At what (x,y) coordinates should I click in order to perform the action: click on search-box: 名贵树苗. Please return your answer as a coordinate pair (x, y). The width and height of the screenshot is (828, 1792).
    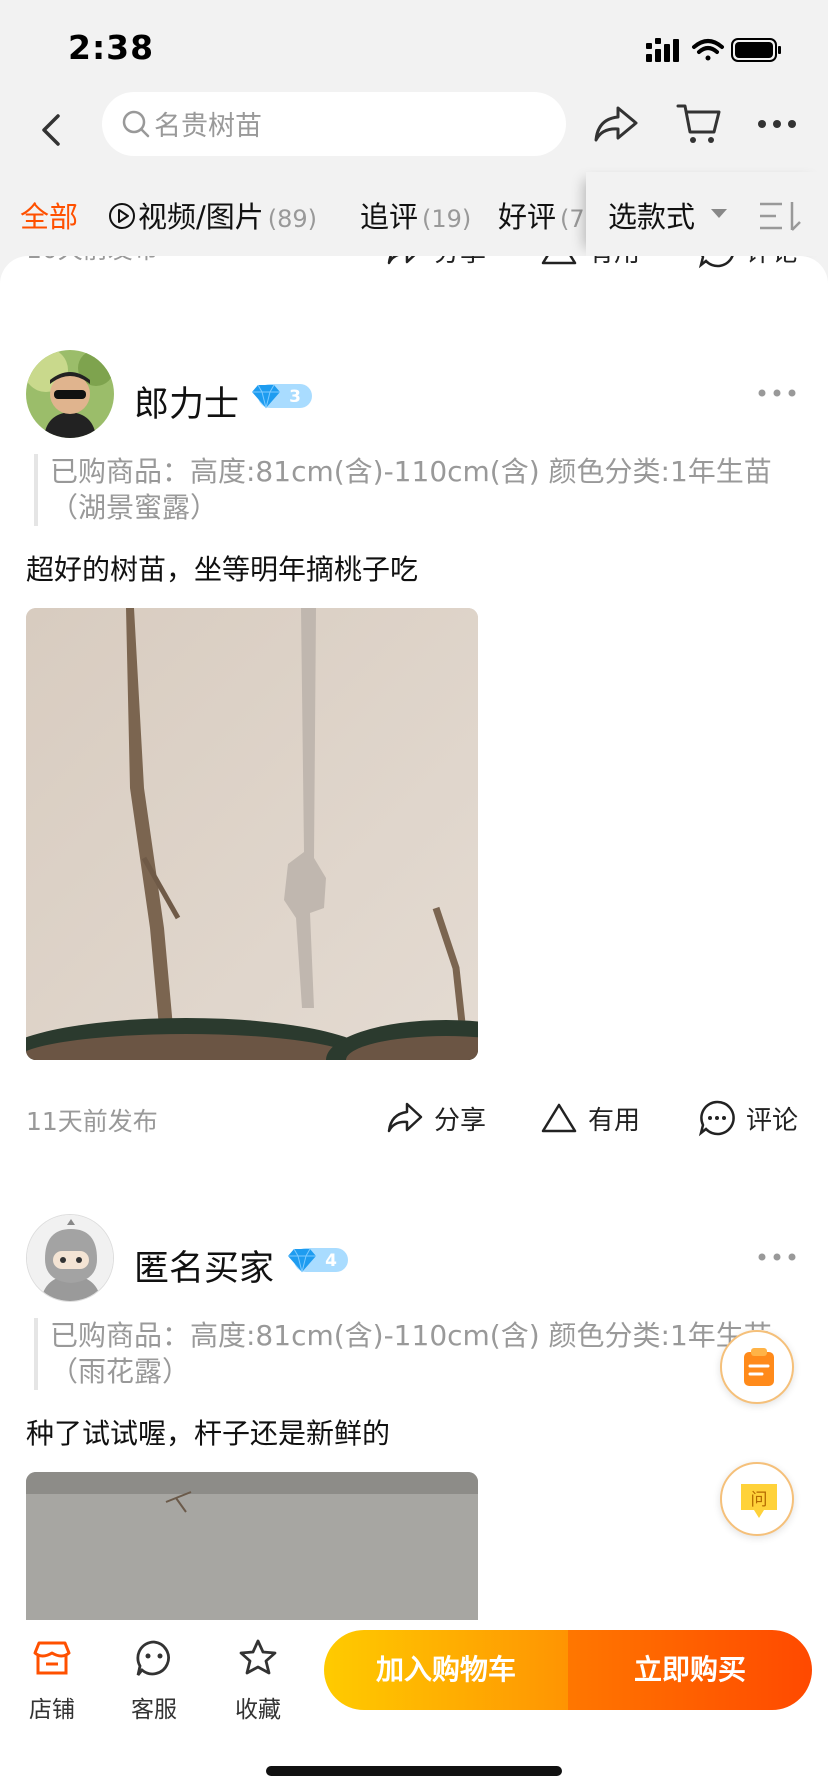
    Looking at the image, I should click on (334, 124).